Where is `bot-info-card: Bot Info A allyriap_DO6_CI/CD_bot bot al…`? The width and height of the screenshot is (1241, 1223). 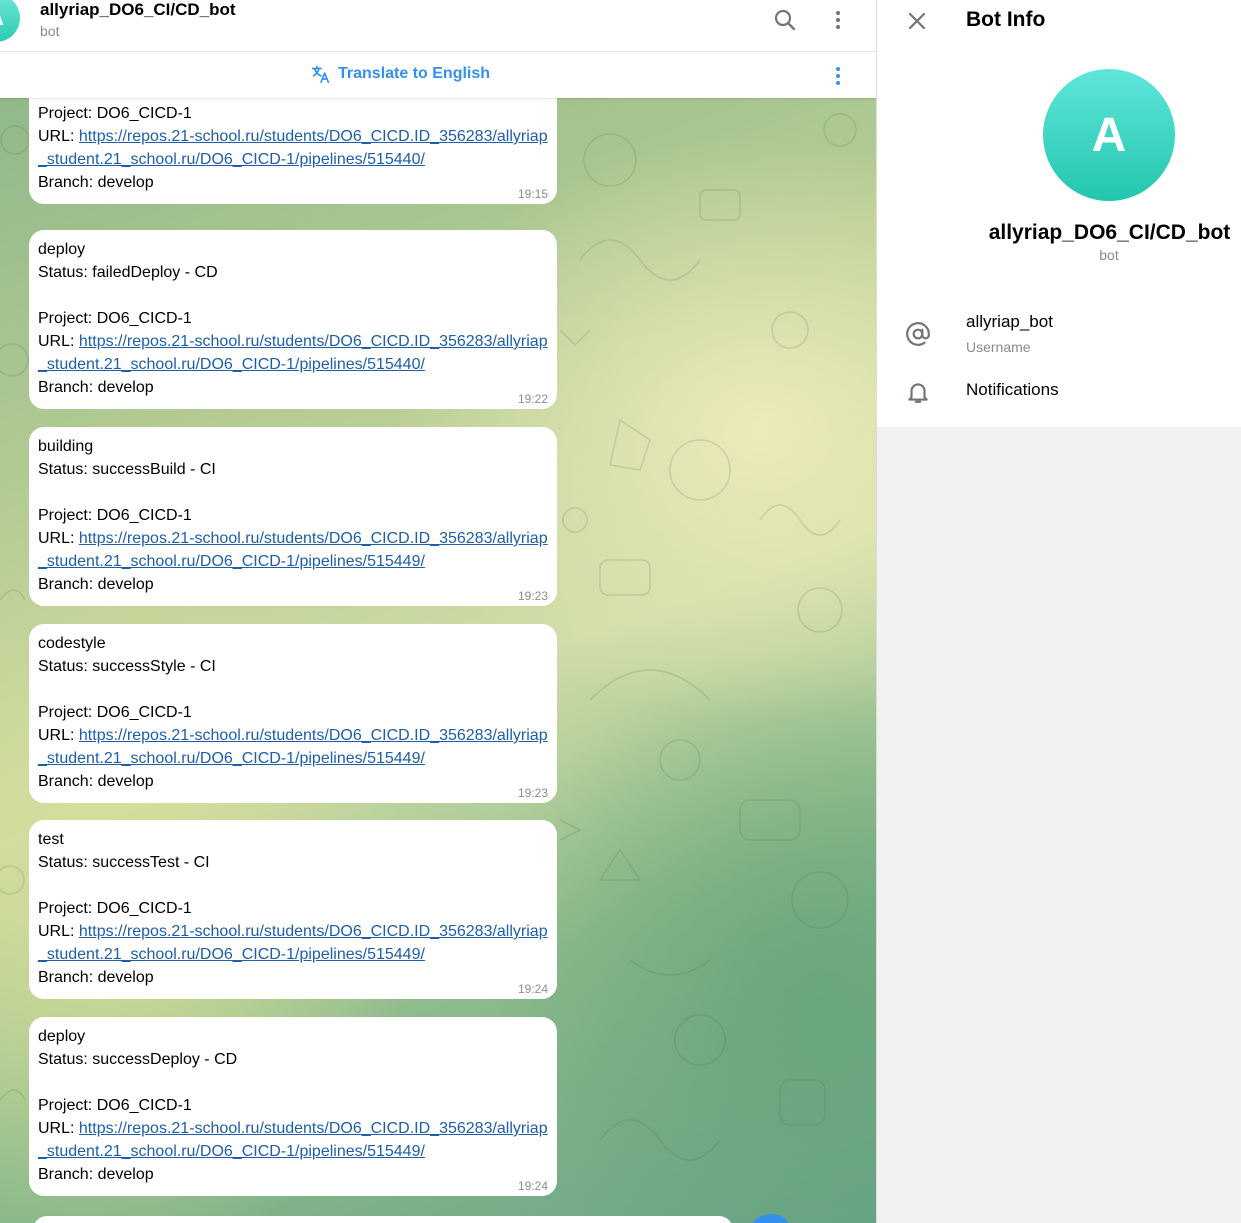 bot-info-card: Bot Info A allyriap_DO6_CI/CD_bot bot al… is located at coordinates (1059, 213).